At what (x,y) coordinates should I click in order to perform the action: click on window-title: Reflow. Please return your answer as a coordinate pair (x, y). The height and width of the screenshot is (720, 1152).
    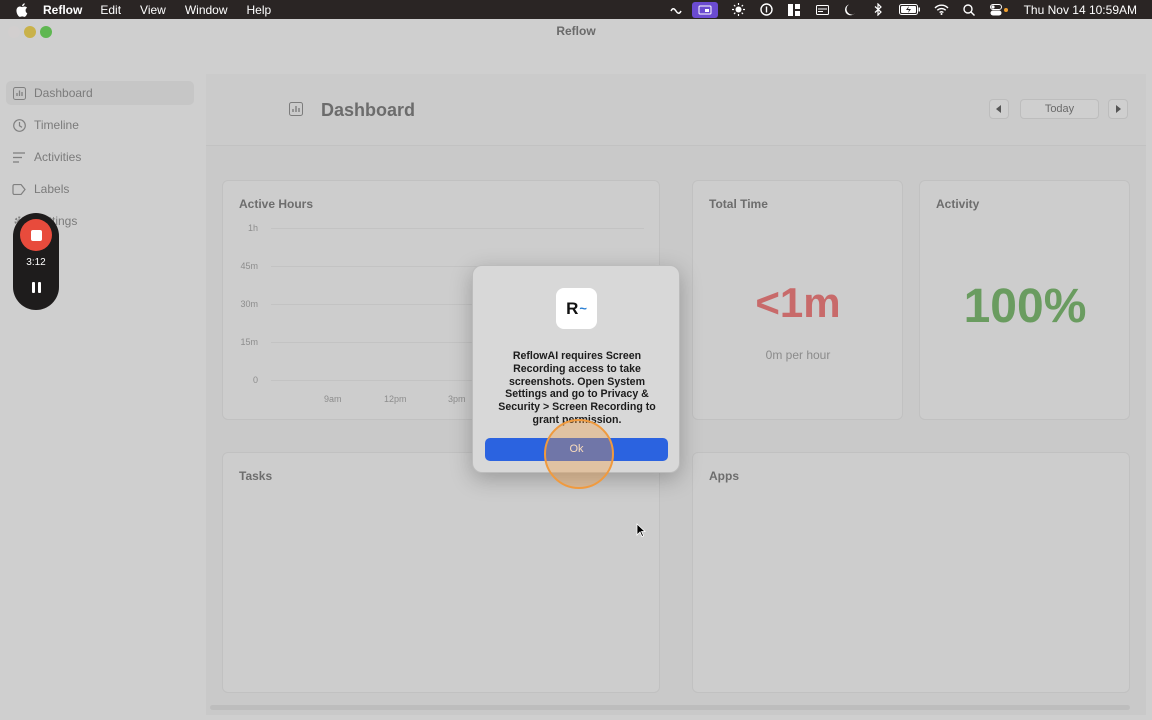
    Looking at the image, I should click on (576, 31).